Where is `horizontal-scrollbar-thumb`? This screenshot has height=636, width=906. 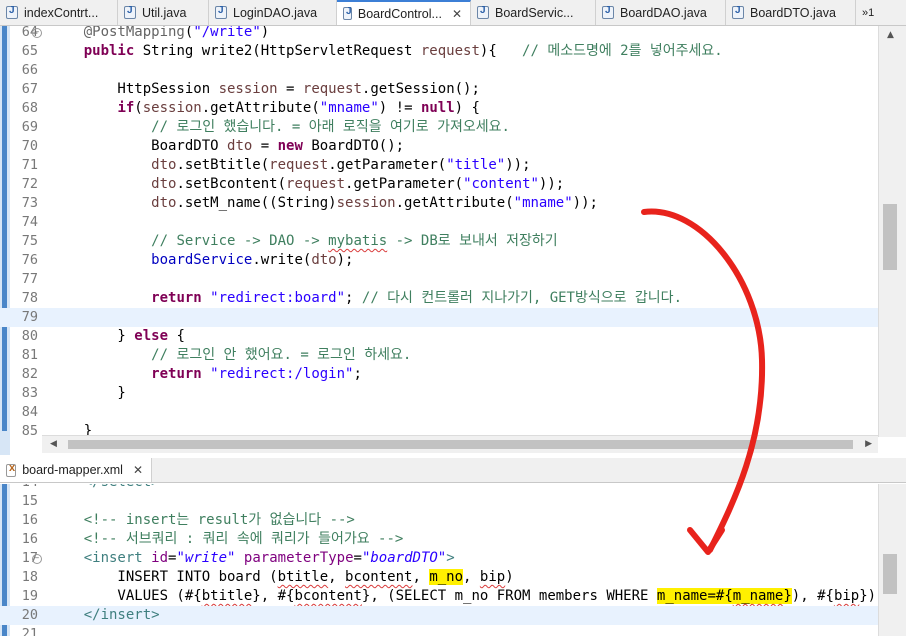
horizontal-scrollbar-thumb is located at coordinates (460, 444).